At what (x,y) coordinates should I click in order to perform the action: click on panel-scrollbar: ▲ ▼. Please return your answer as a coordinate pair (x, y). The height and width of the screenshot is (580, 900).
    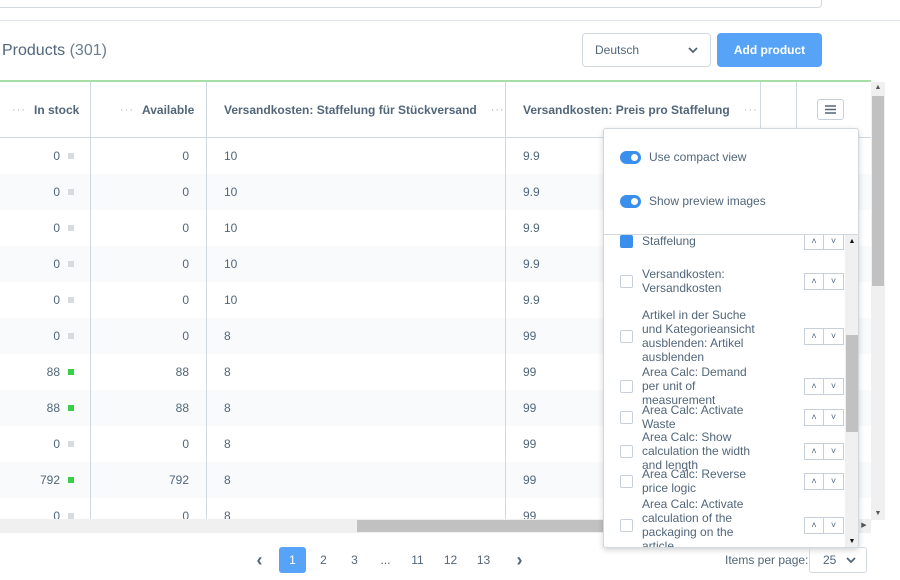
    Looking at the image, I should click on (851, 391).